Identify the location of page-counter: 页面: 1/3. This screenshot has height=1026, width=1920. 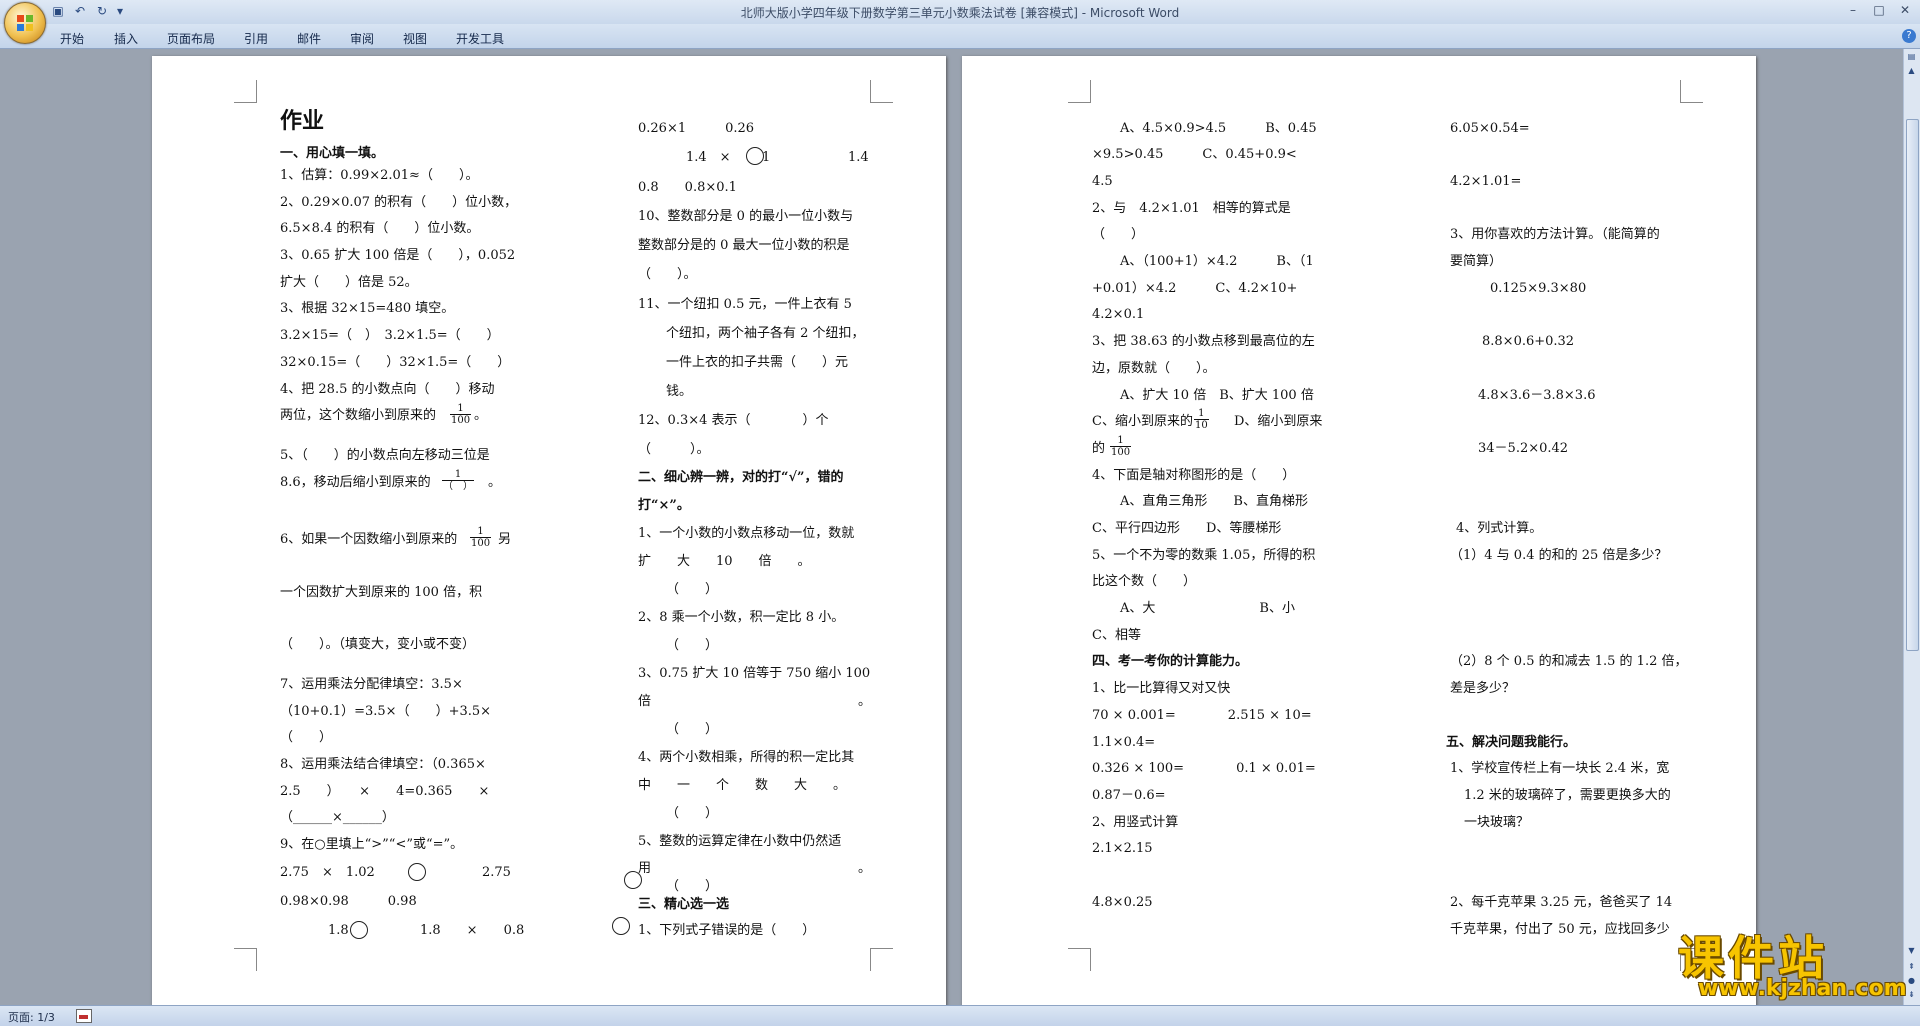
(31, 1017).